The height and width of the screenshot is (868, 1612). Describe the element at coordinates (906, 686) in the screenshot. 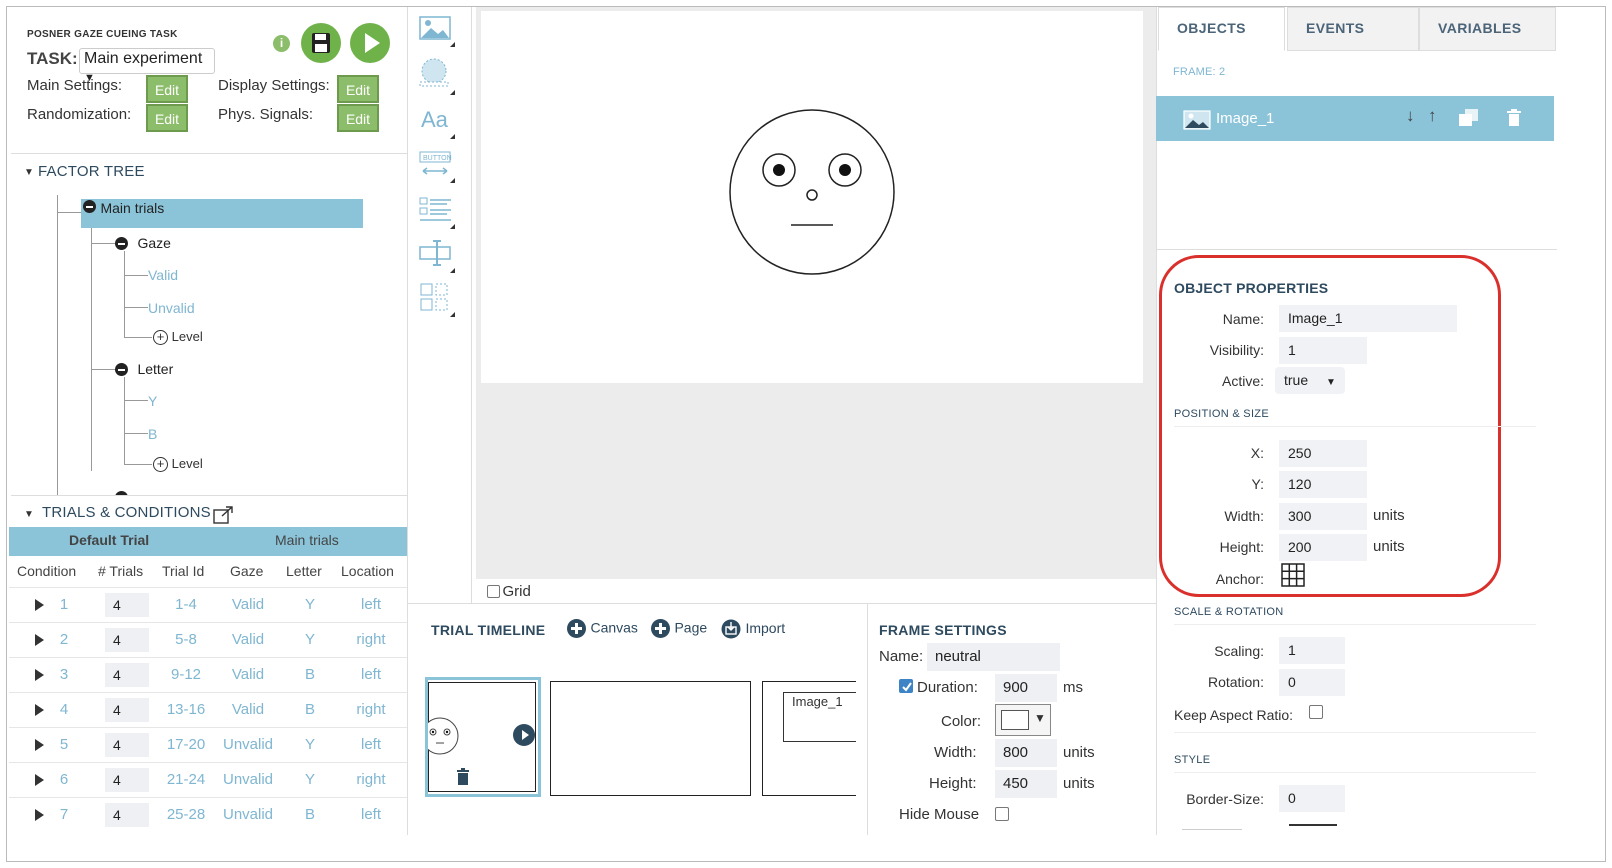

I see `duration-checkbox` at that location.